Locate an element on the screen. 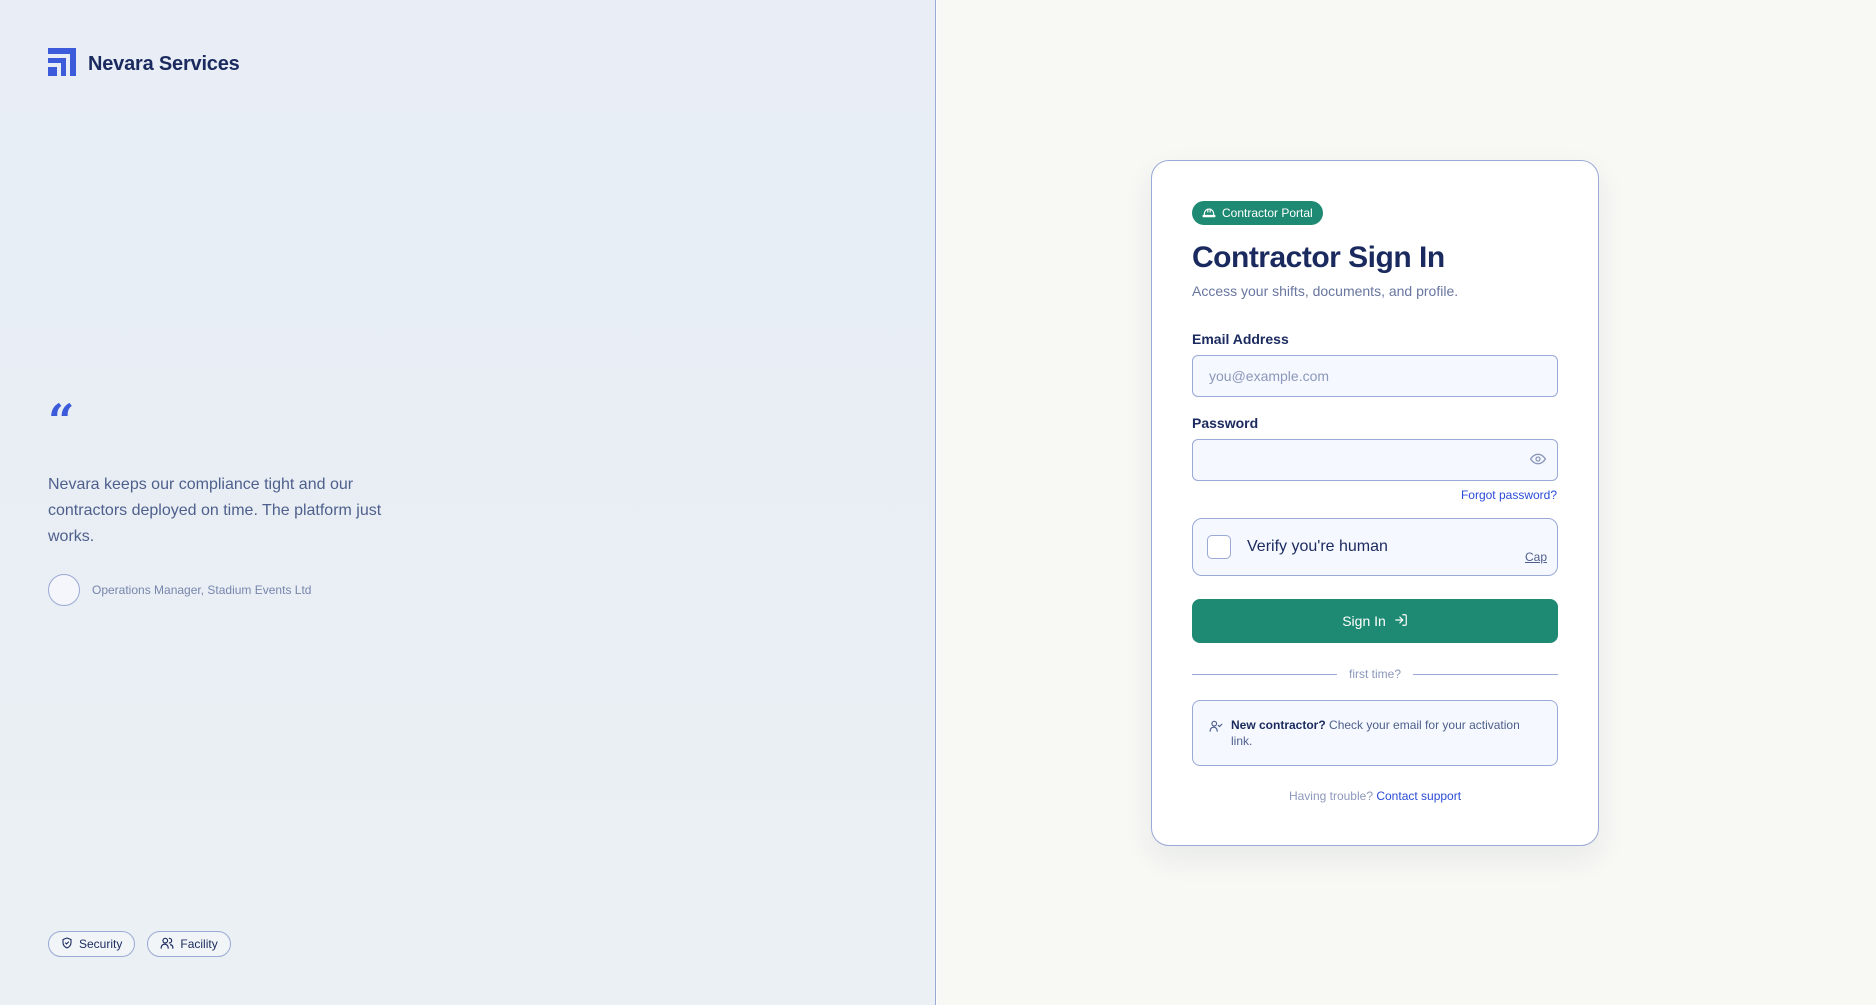 This screenshot has height=1005, width=1876. info-bold: New contractor? is located at coordinates (1278, 725).